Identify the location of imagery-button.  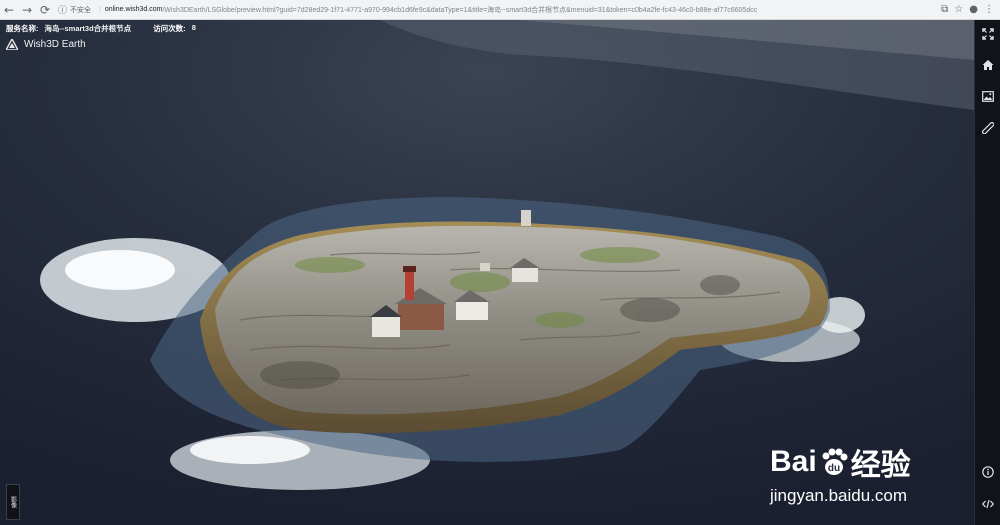
(987, 96).